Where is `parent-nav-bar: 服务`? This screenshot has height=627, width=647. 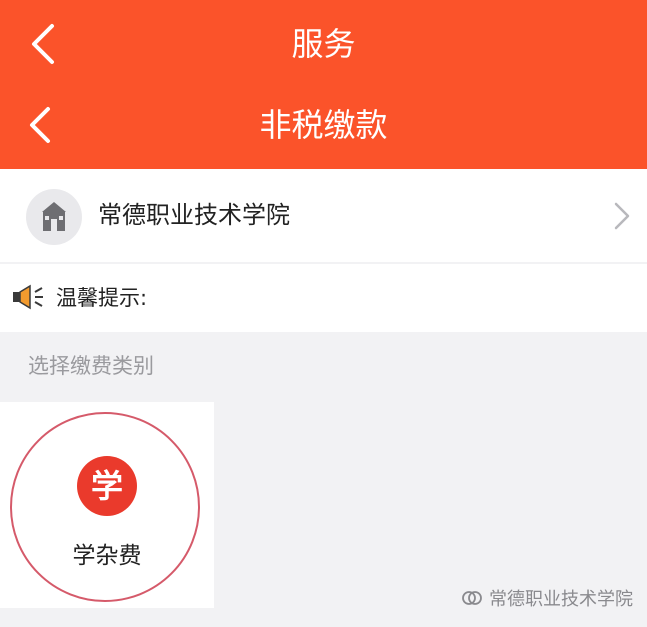 parent-nav-bar: 服务 is located at coordinates (323, 44).